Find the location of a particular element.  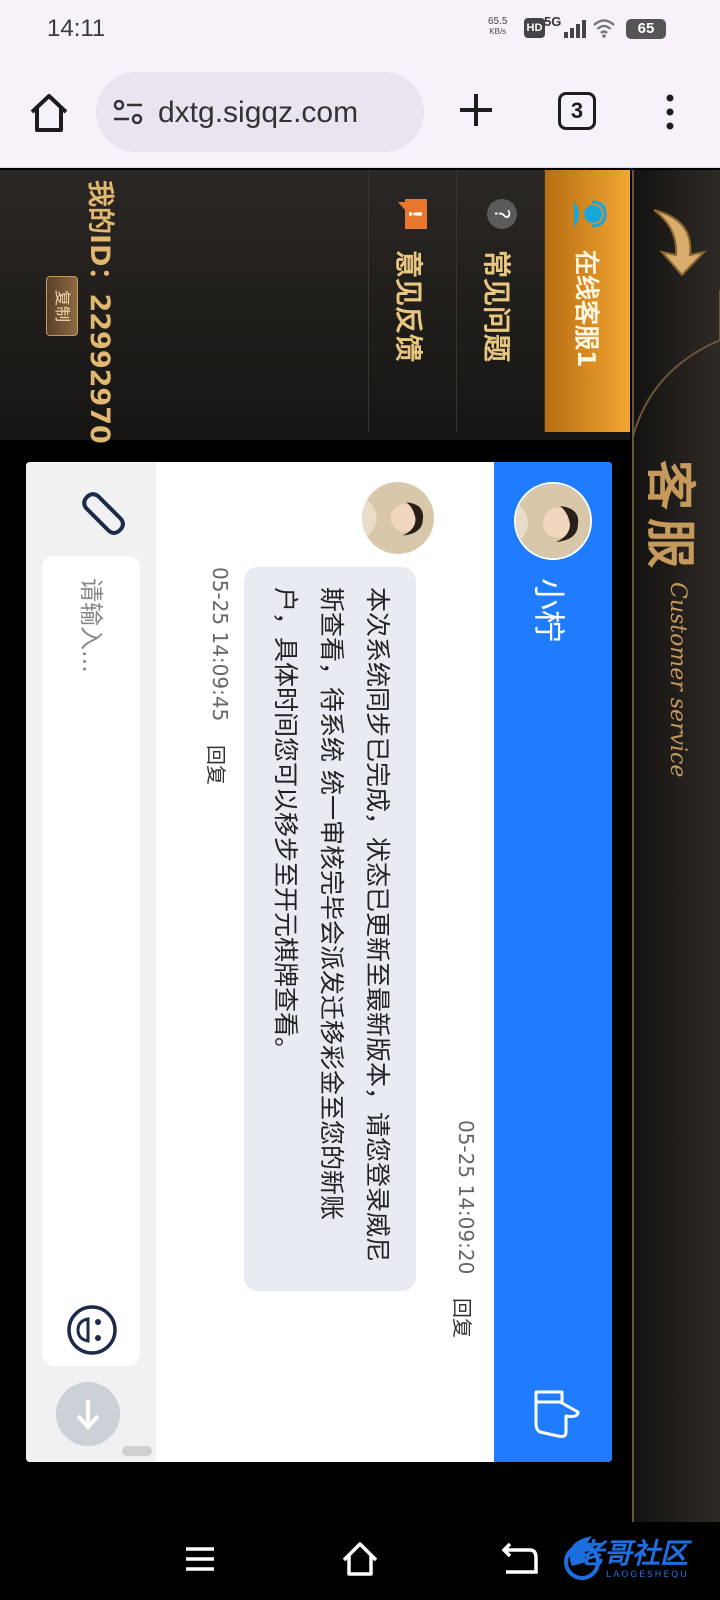

net-speed: 65.5 KB/s is located at coordinates (497, 27).